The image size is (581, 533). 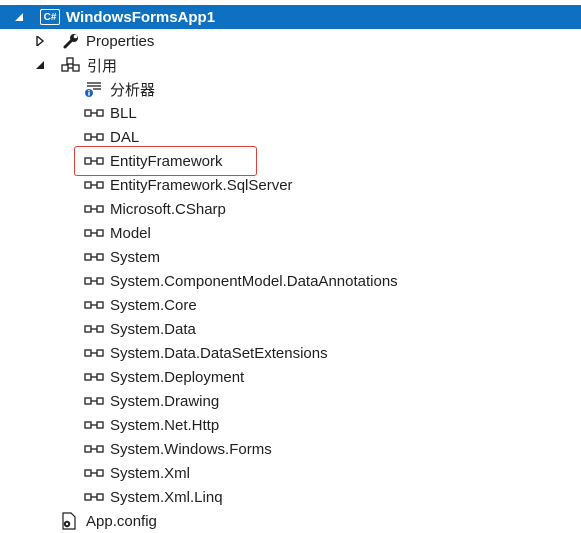 I want to click on reference-item: System.Xml, so click(x=290, y=473).